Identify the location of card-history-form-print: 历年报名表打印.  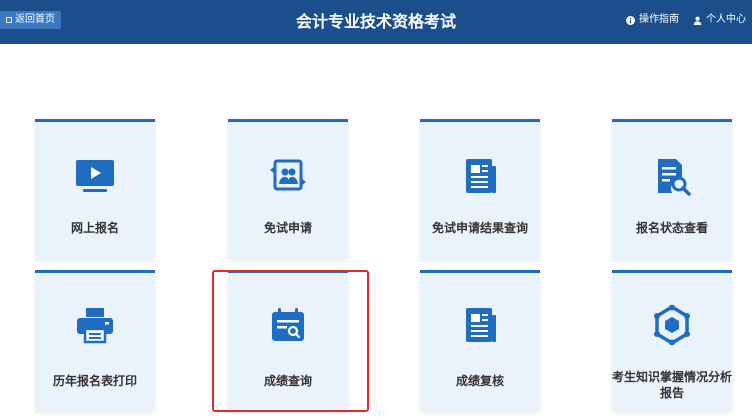
(95, 341).